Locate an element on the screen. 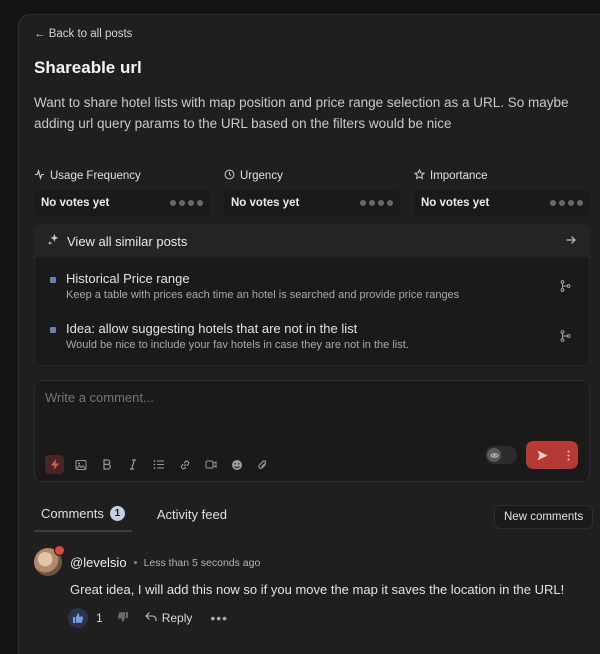 This screenshot has width=600, height=654. reply-icon is located at coordinates (150, 618).